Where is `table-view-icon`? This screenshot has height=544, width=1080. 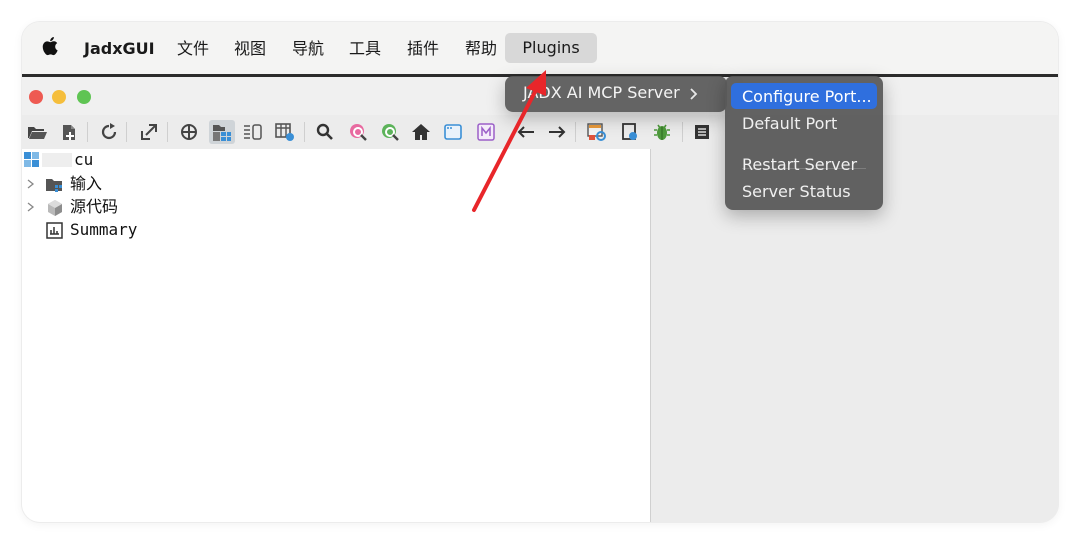 table-view-icon is located at coordinates (285, 132).